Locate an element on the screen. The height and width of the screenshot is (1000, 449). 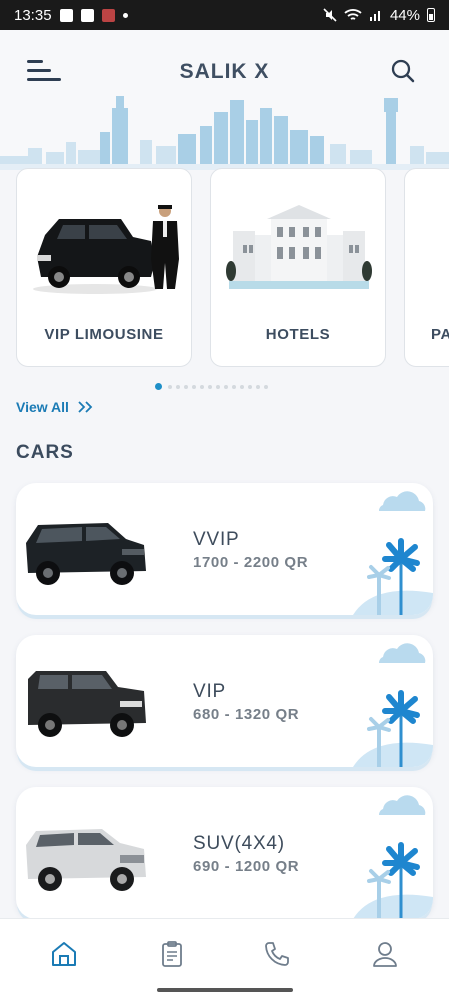
car-name: SUV(4X4) is located at coordinates (239, 843).